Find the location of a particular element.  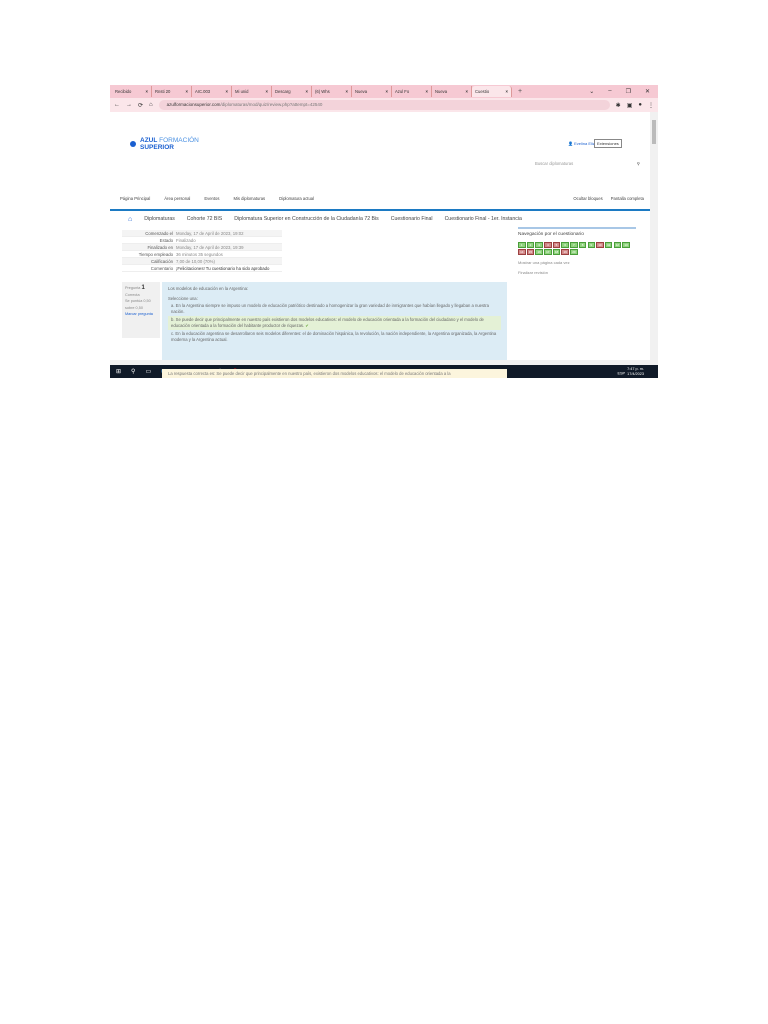

breadcrumb-item: Cohorte 72 BIS is located at coordinates (204, 219).